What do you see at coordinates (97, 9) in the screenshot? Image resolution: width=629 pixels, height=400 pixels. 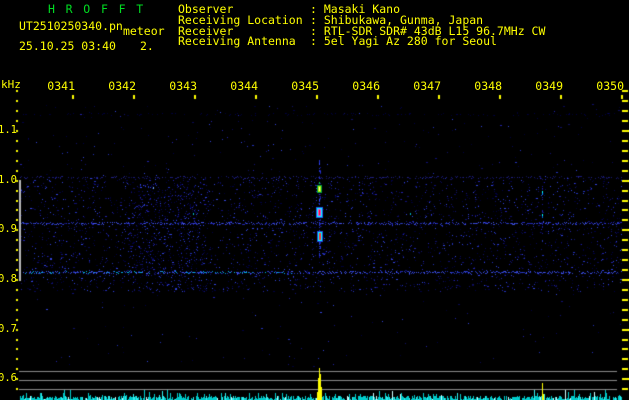 I see `app-title: H R O F F T` at bounding box center [97, 9].